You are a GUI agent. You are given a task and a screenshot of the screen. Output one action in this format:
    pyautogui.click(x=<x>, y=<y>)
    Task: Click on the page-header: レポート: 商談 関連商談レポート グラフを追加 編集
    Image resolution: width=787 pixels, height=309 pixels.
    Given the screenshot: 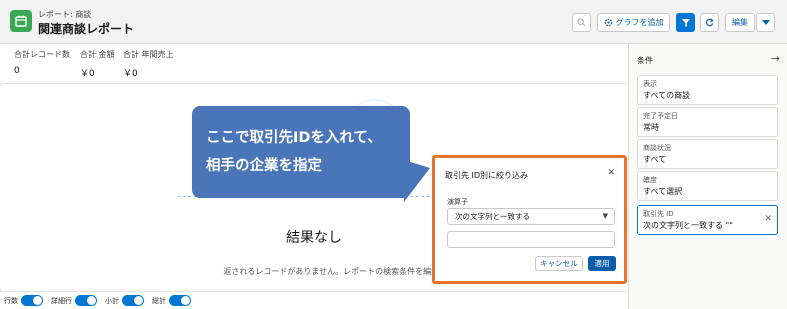 What is the action you would take?
    pyautogui.click(x=393, y=22)
    